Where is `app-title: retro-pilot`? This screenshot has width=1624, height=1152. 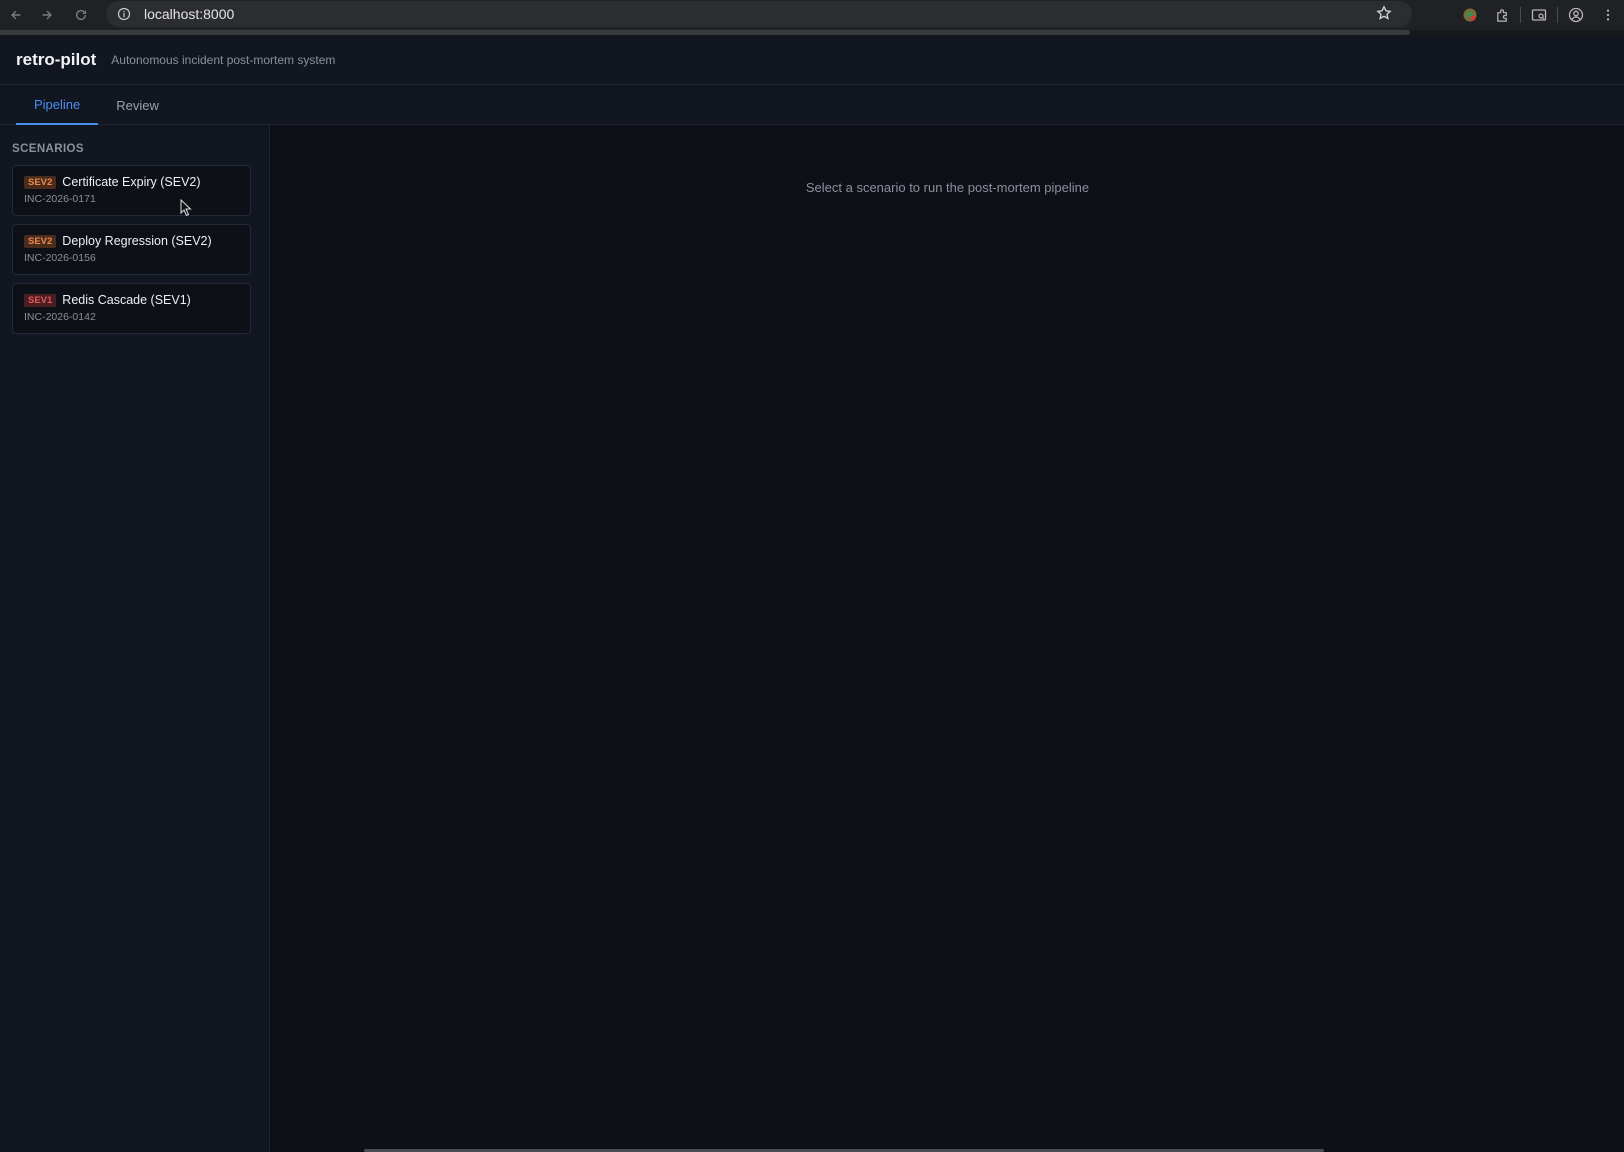 app-title: retro-pilot is located at coordinates (56, 59).